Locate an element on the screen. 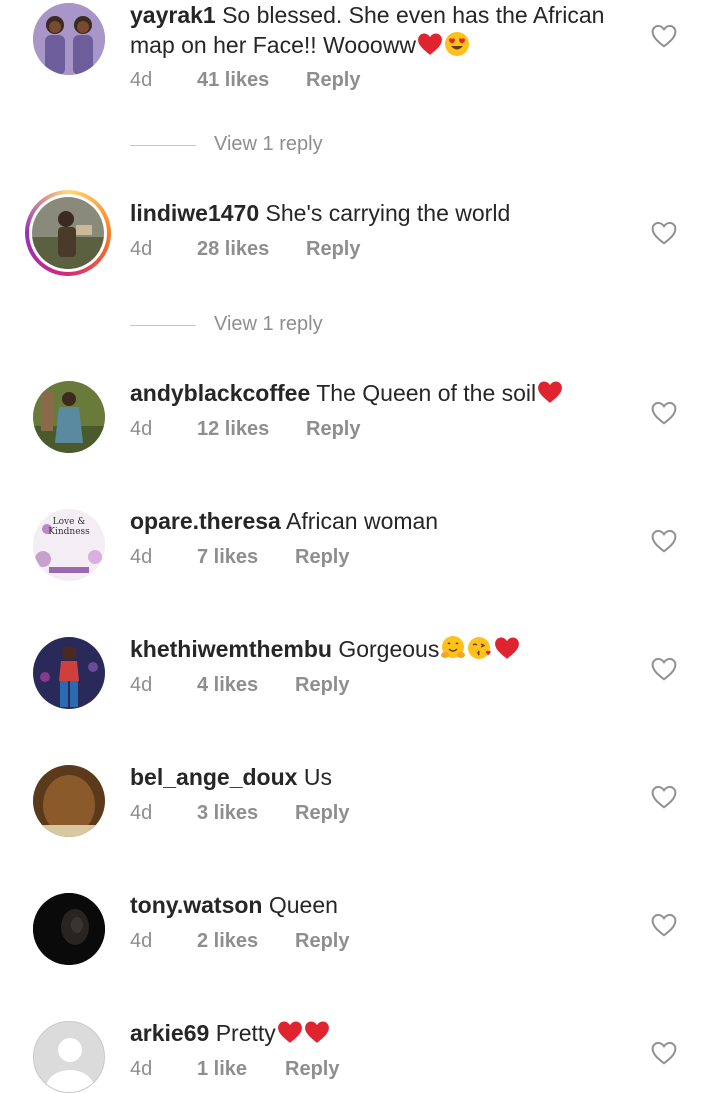 The height and width of the screenshot is (1093, 720). hugging-face-emoji is located at coordinates (453, 648).